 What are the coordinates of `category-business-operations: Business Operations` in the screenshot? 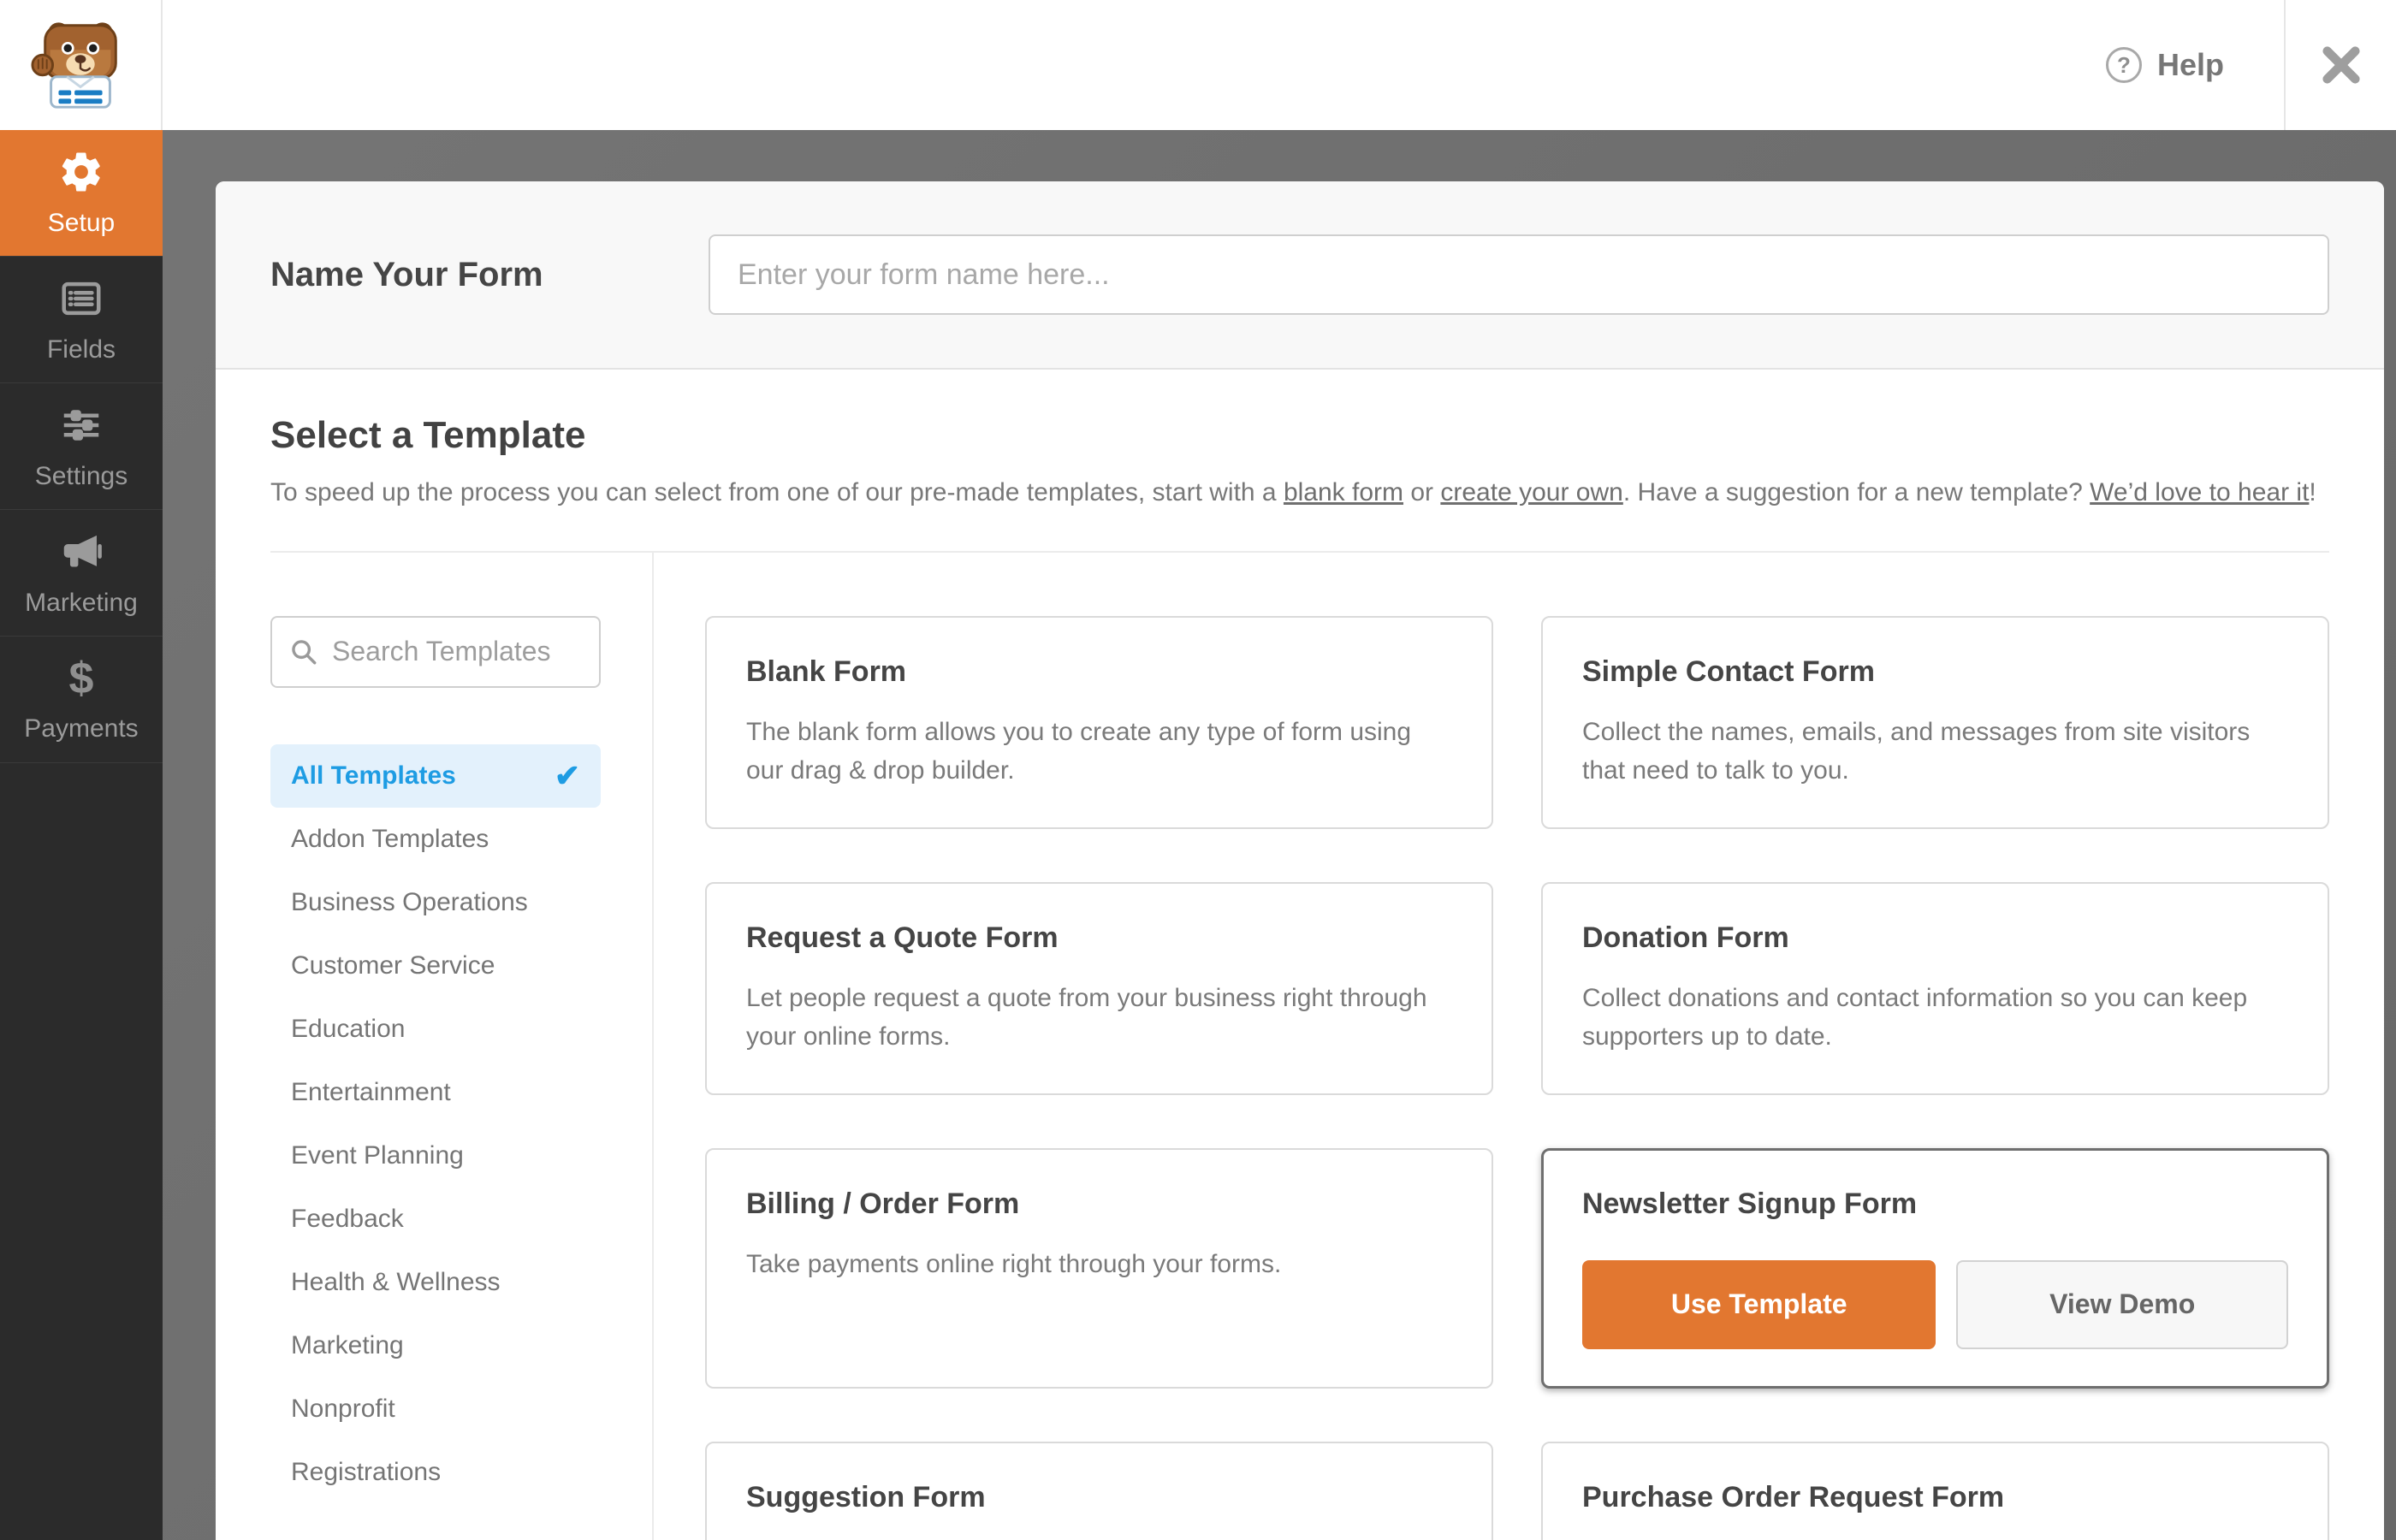 It's located at (435, 902).